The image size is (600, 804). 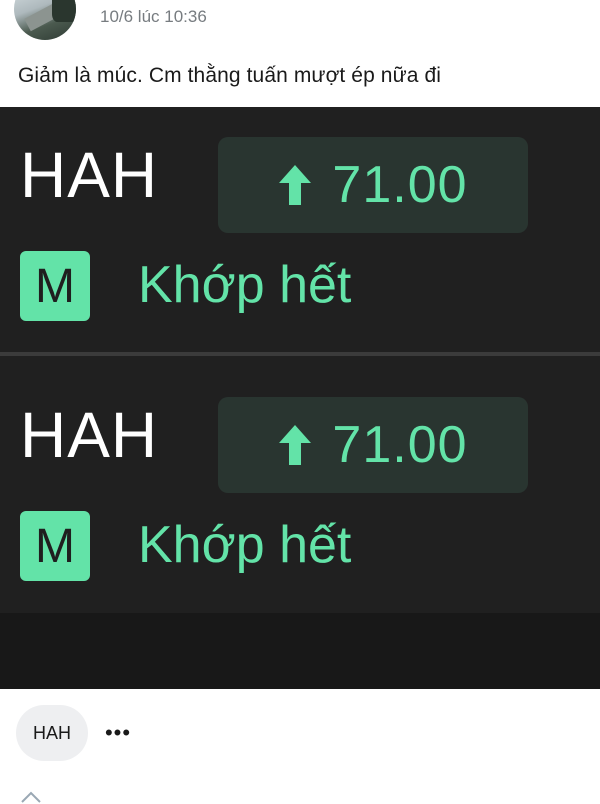 What do you see at coordinates (45, 20) in the screenshot?
I see `avatar` at bounding box center [45, 20].